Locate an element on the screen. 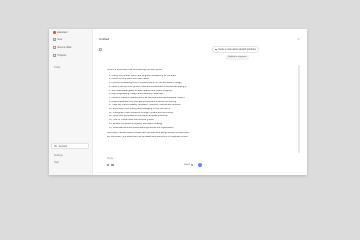 The width and height of the screenshot is (360, 240). breadcrumb: Untitled › is located at coordinates (105, 39).